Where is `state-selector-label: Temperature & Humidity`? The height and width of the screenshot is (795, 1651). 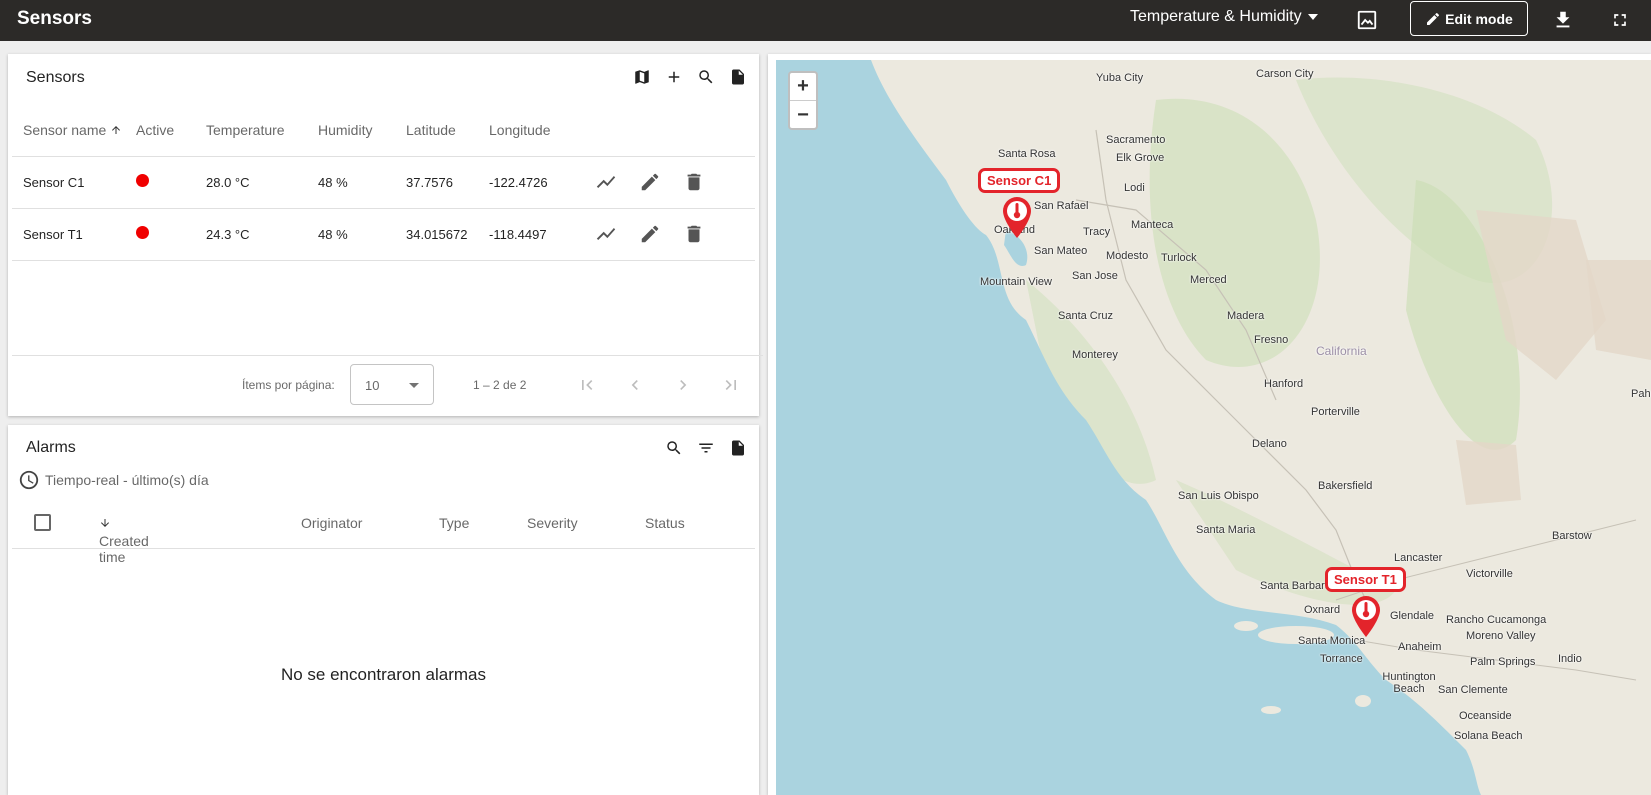 state-selector-label: Temperature & Humidity is located at coordinates (1216, 16).